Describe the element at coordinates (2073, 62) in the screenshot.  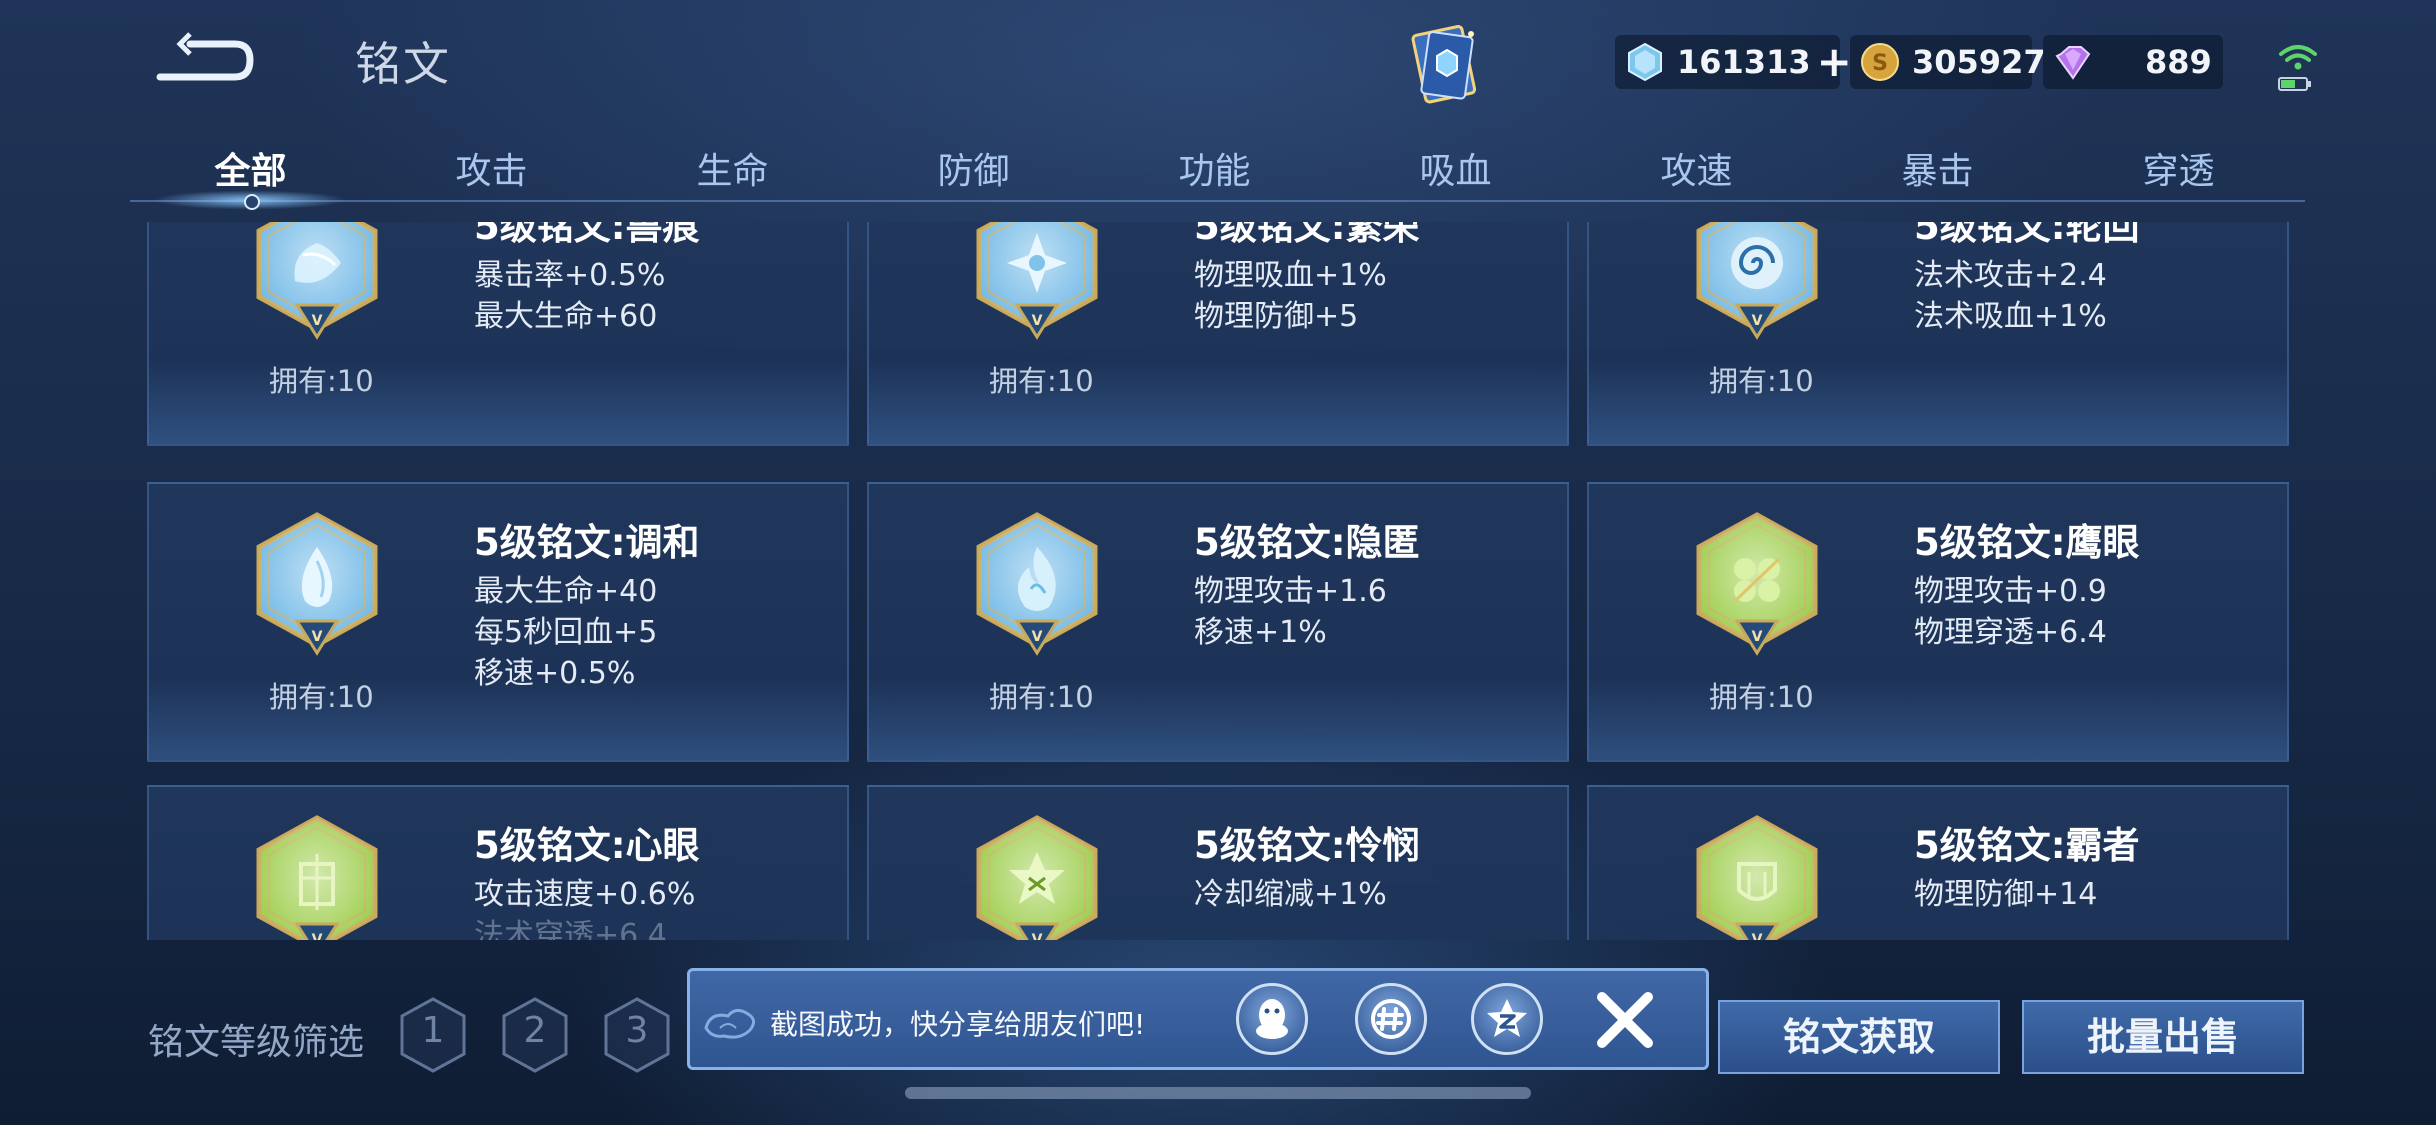
I see `purple-gem-icon` at that location.